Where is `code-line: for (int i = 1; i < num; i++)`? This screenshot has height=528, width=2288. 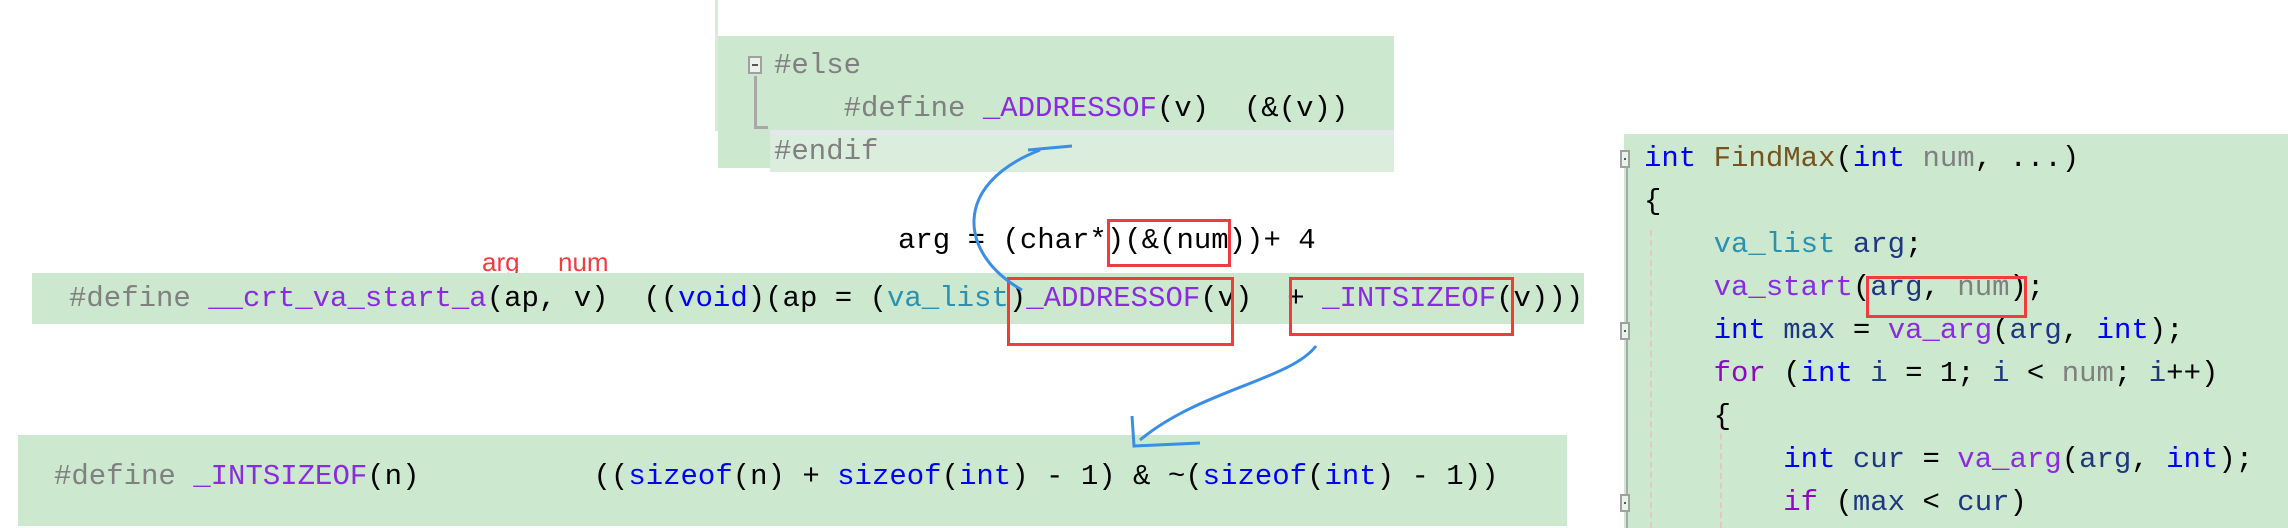 code-line: for (int i = 1; i < num; i++) is located at coordinates (1931, 373).